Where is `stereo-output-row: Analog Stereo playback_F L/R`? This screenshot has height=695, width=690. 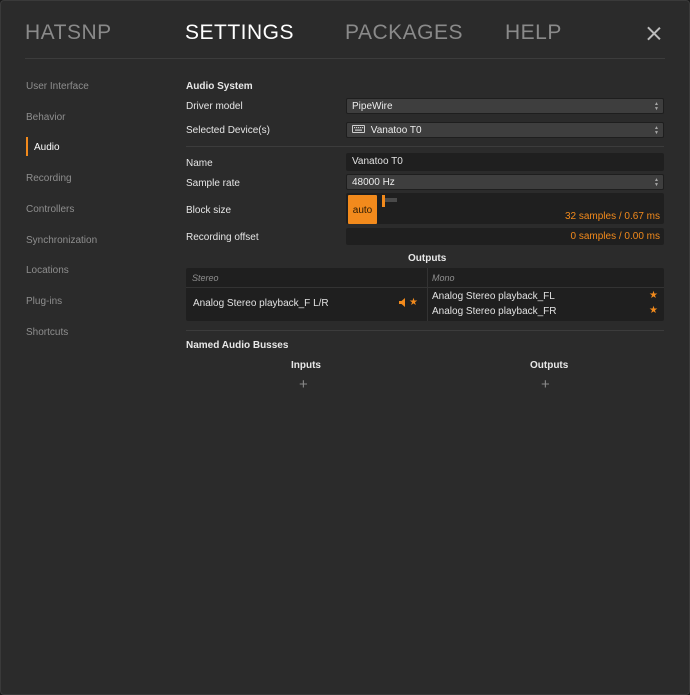 stereo-output-row: Analog Stereo playback_F L/R is located at coordinates (261, 303).